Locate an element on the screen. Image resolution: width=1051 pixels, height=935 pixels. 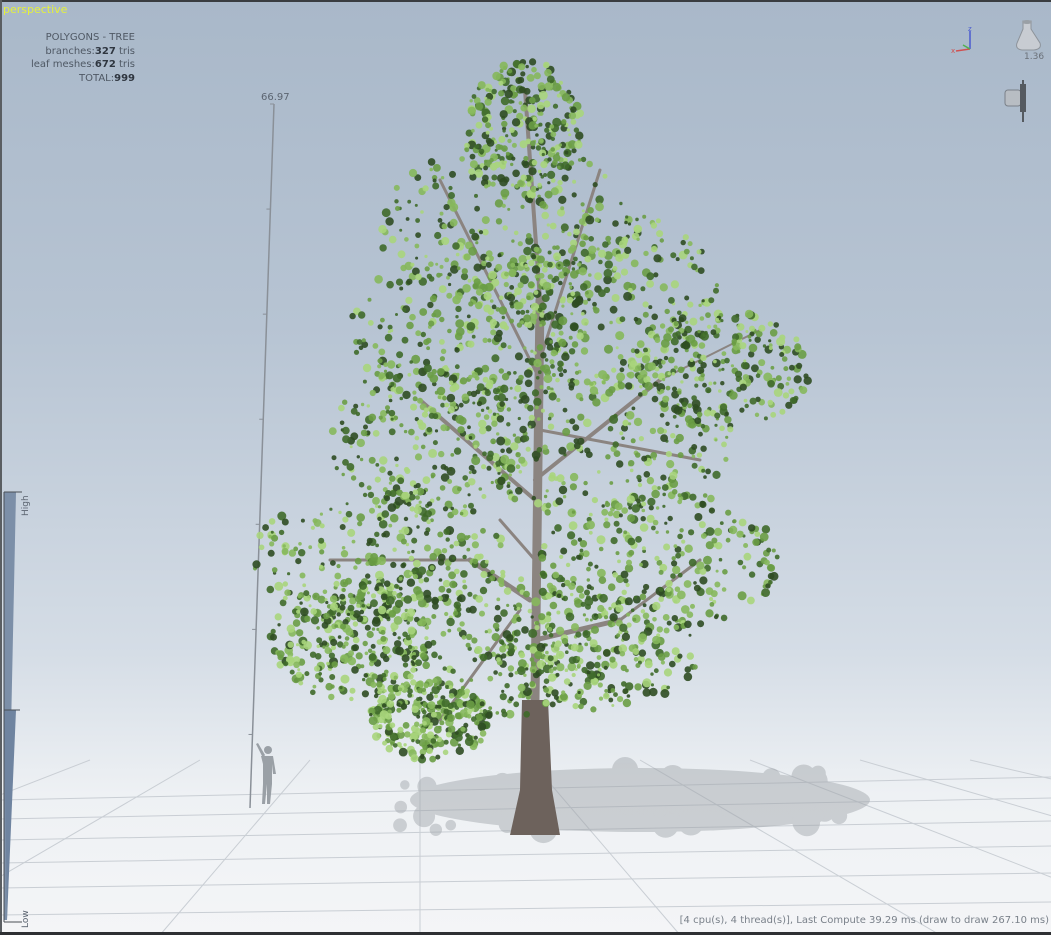
view-mode-label: perspective is located at coordinates (35, 9).